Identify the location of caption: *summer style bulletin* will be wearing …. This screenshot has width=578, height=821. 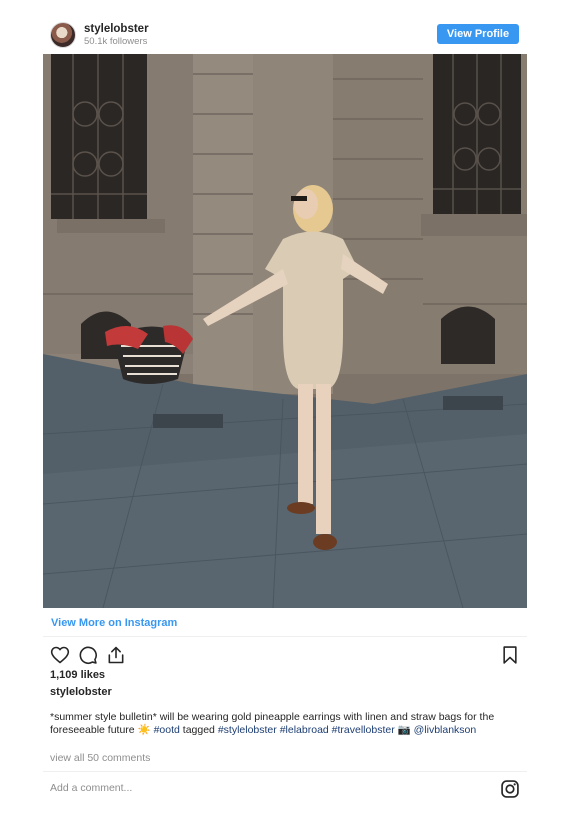
(287, 724).